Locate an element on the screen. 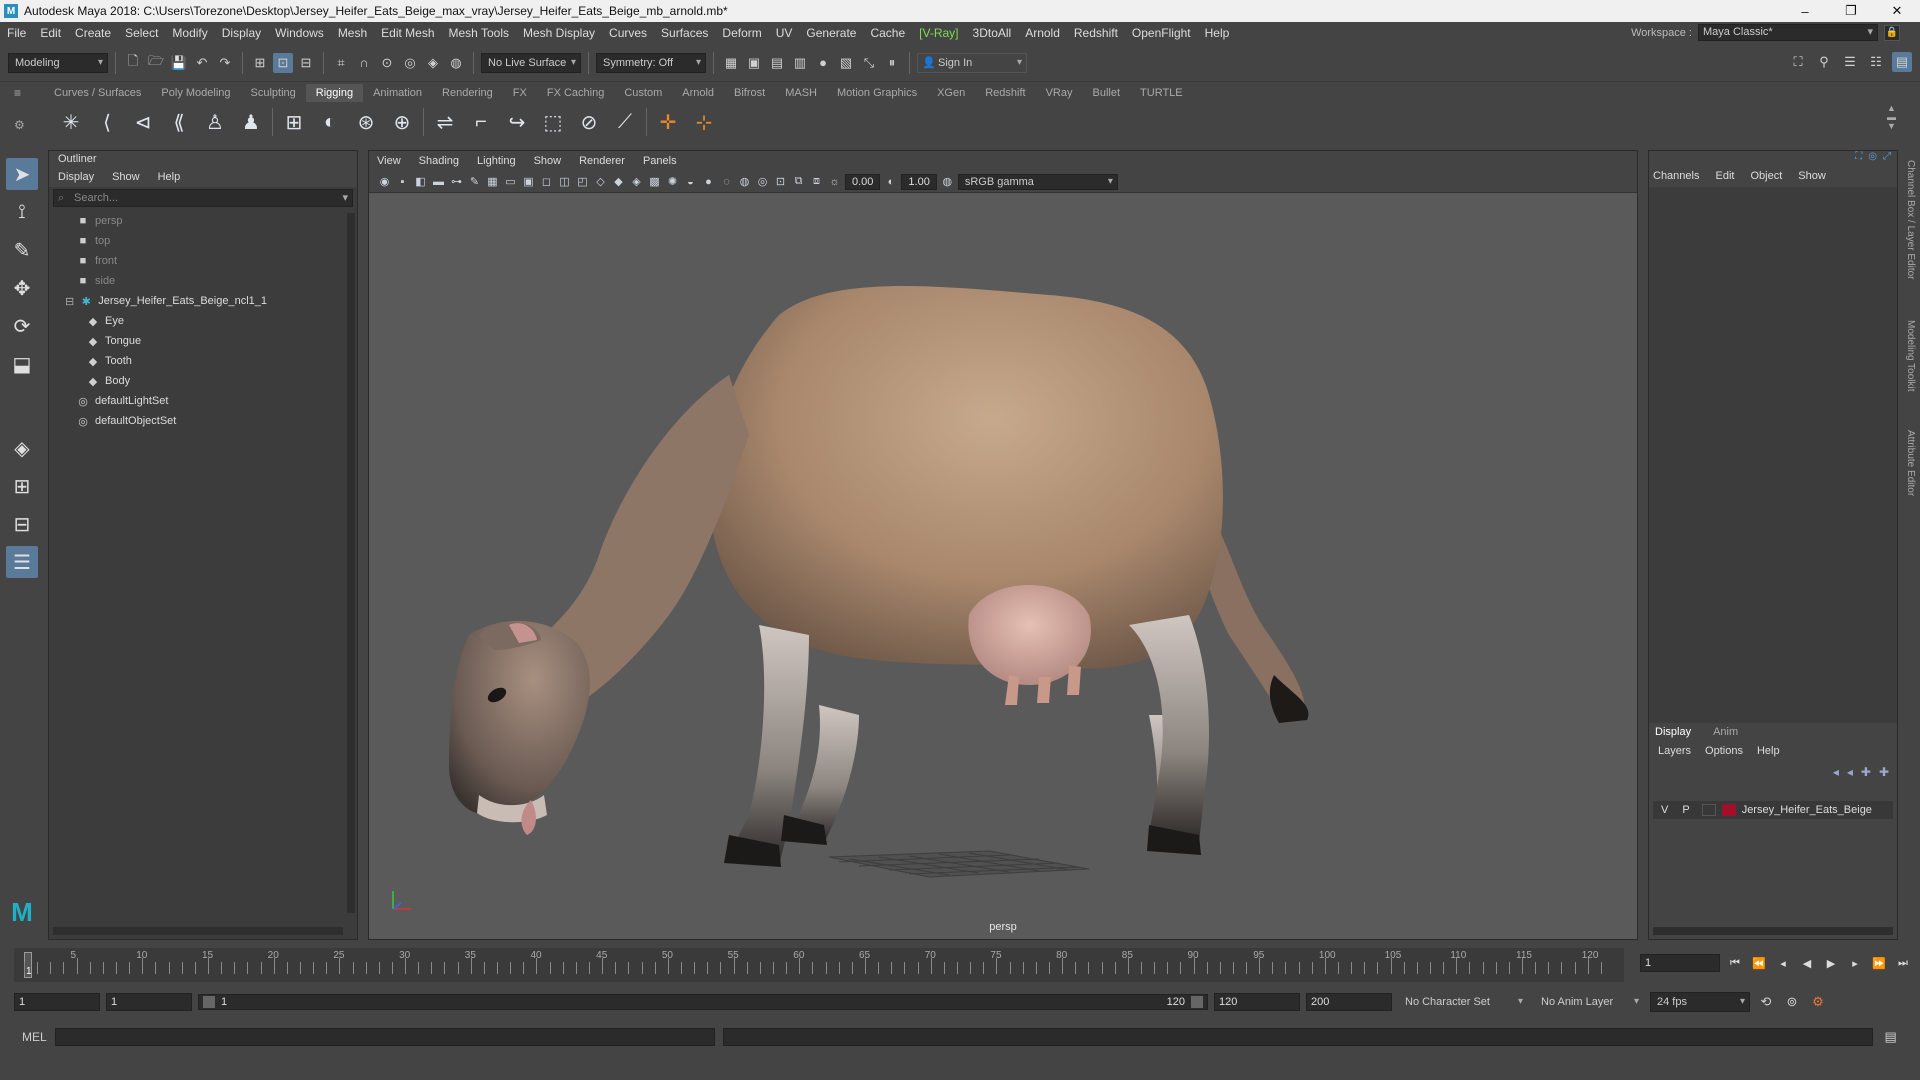  menu-curves: Curves is located at coordinates (628, 33).